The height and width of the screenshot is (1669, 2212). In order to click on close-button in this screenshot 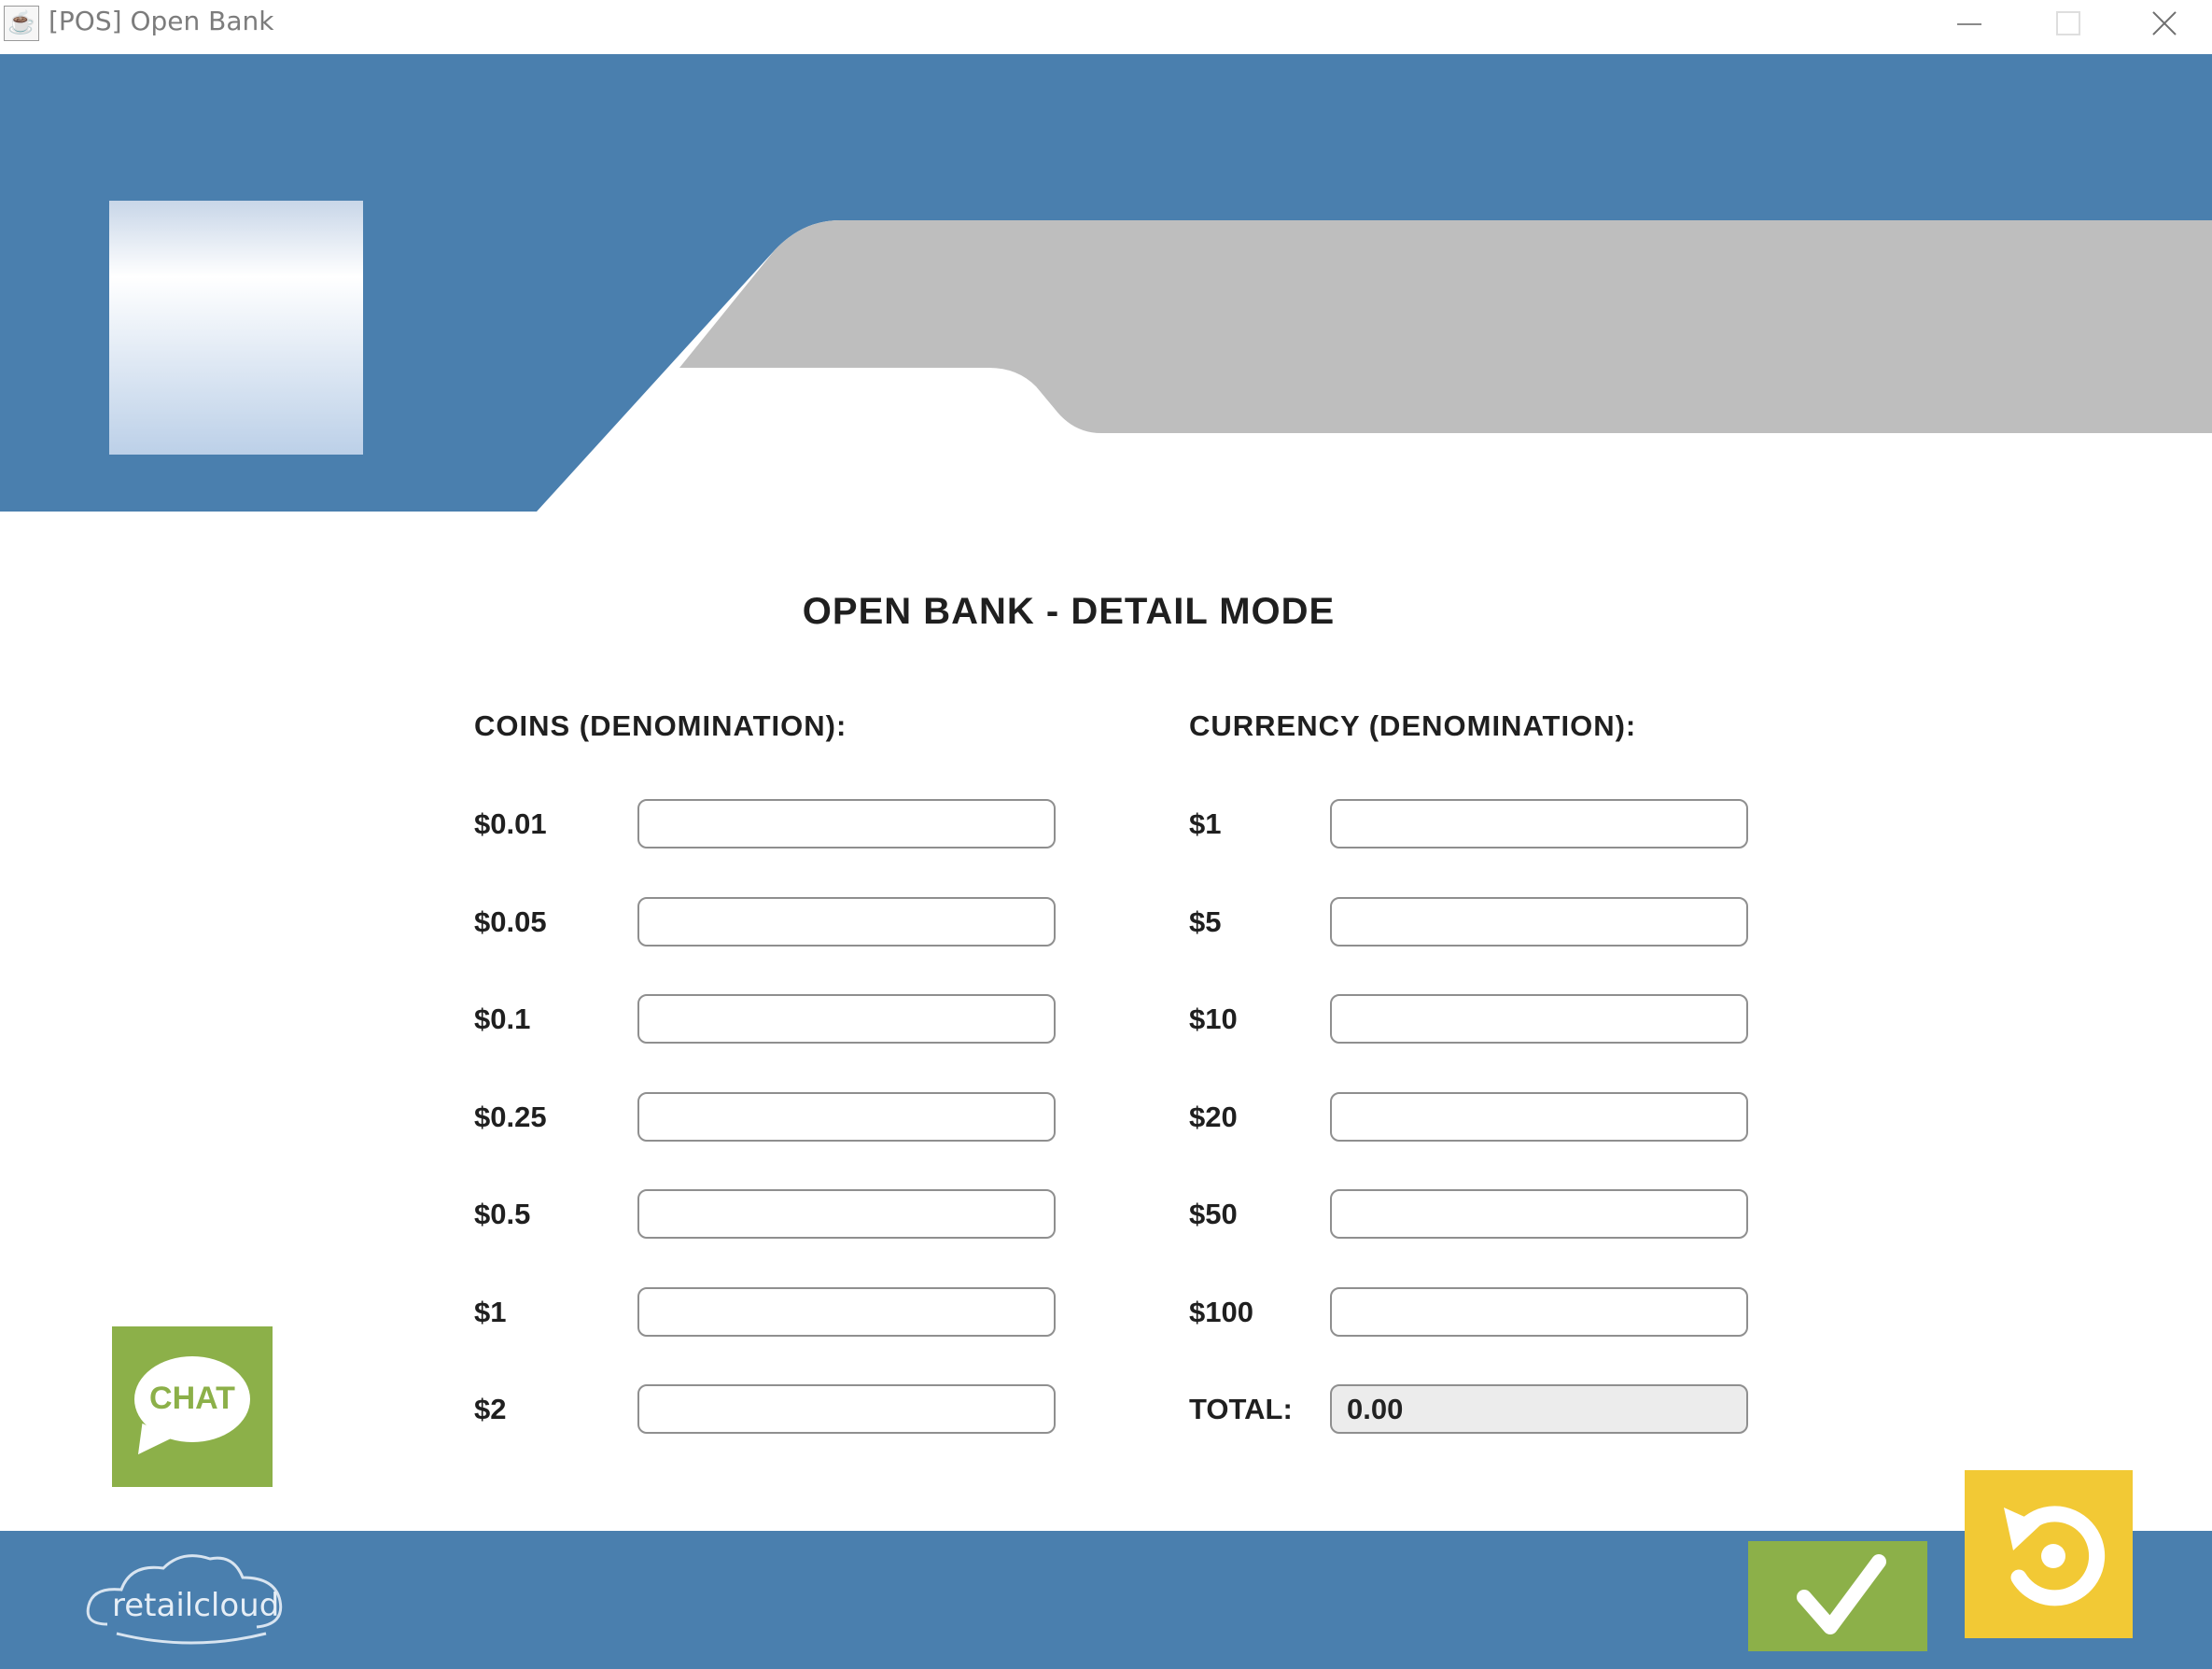, I will do `click(2165, 23)`.